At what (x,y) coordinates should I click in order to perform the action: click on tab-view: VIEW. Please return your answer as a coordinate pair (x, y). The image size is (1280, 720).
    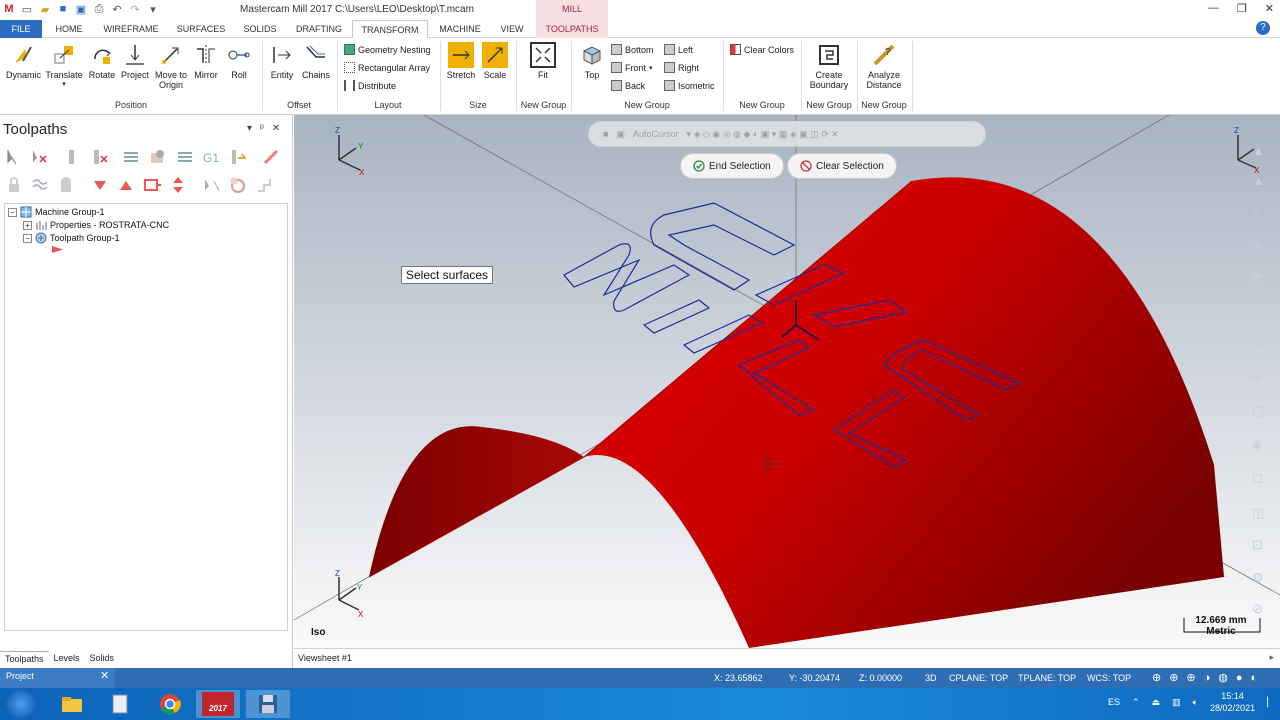
    Looking at the image, I should click on (512, 29).